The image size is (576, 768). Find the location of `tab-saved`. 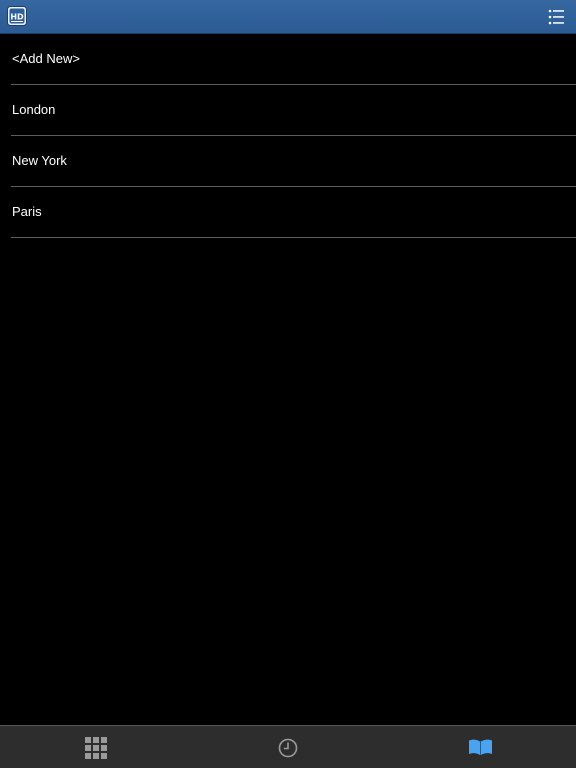

tab-saved is located at coordinates (480, 747).